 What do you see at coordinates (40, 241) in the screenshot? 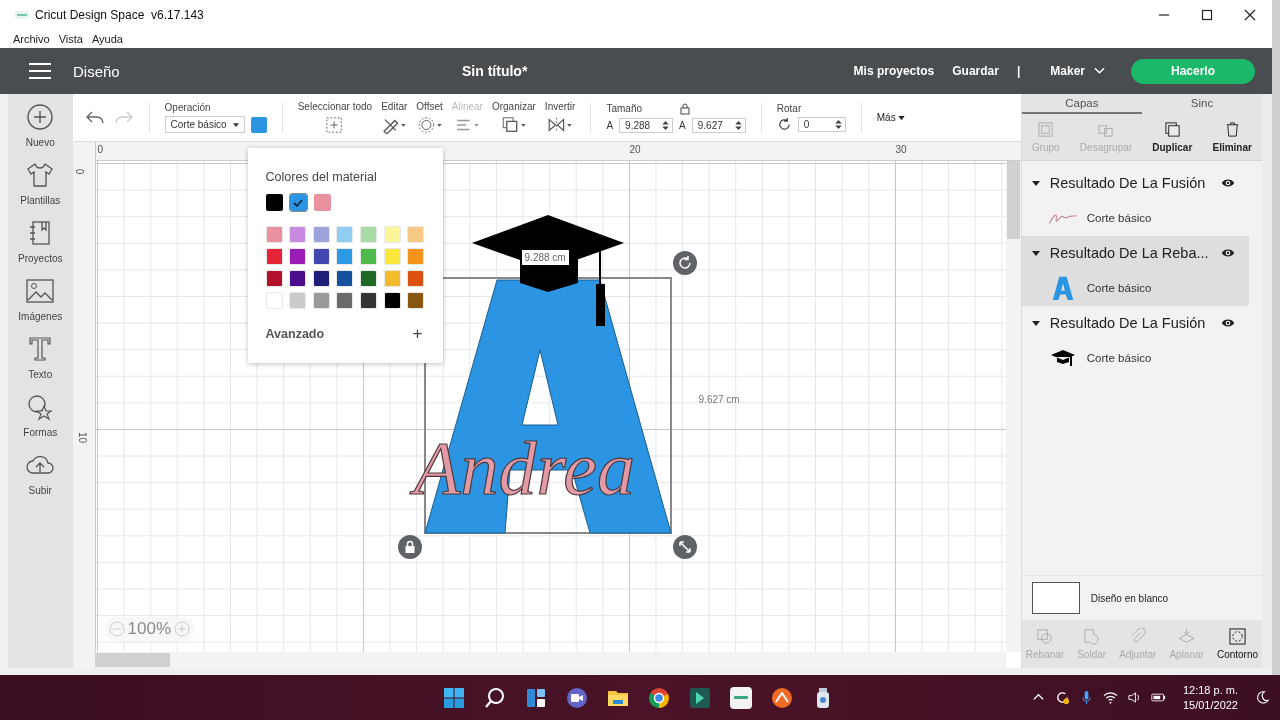
I see `sidebar-item: Proyectos` at bounding box center [40, 241].